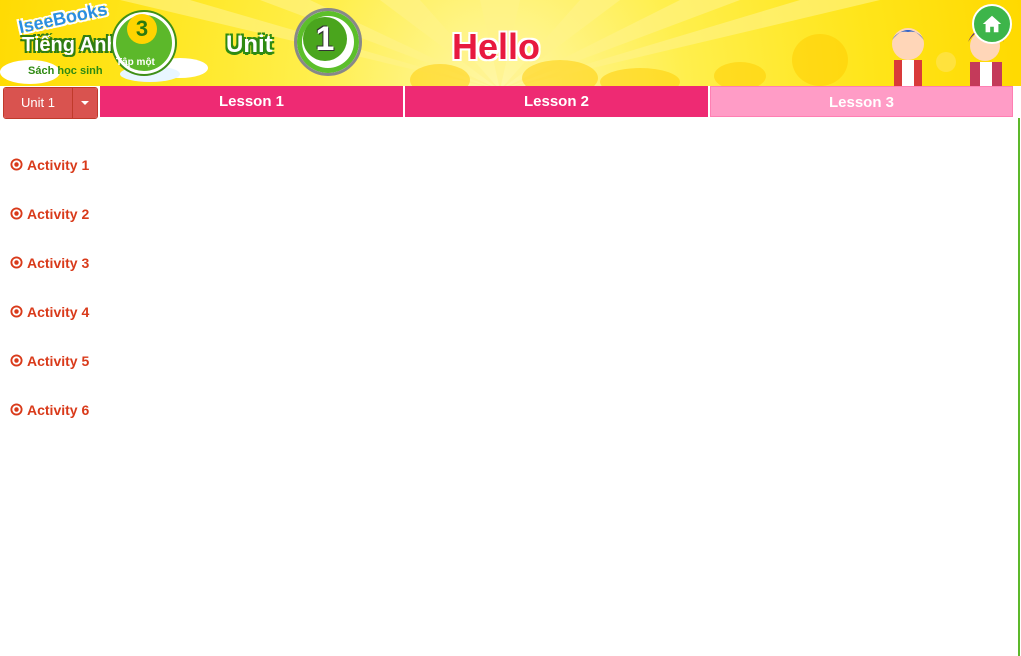  I want to click on page-title: Hello, so click(496, 46).